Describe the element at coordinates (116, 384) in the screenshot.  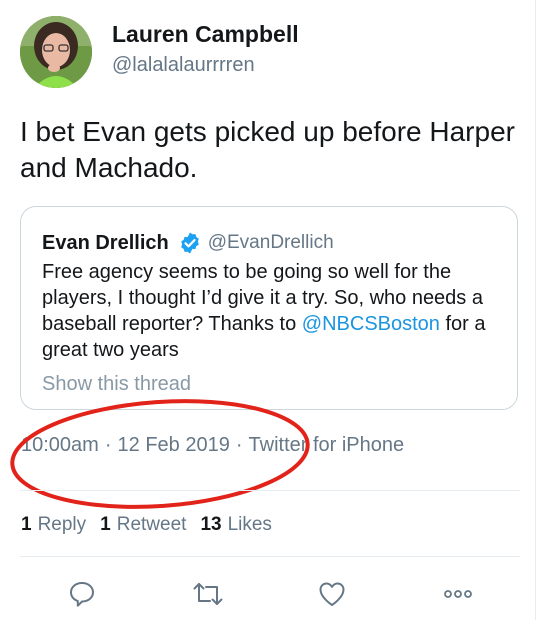
I see `show-thread-link: Show this thread` at that location.